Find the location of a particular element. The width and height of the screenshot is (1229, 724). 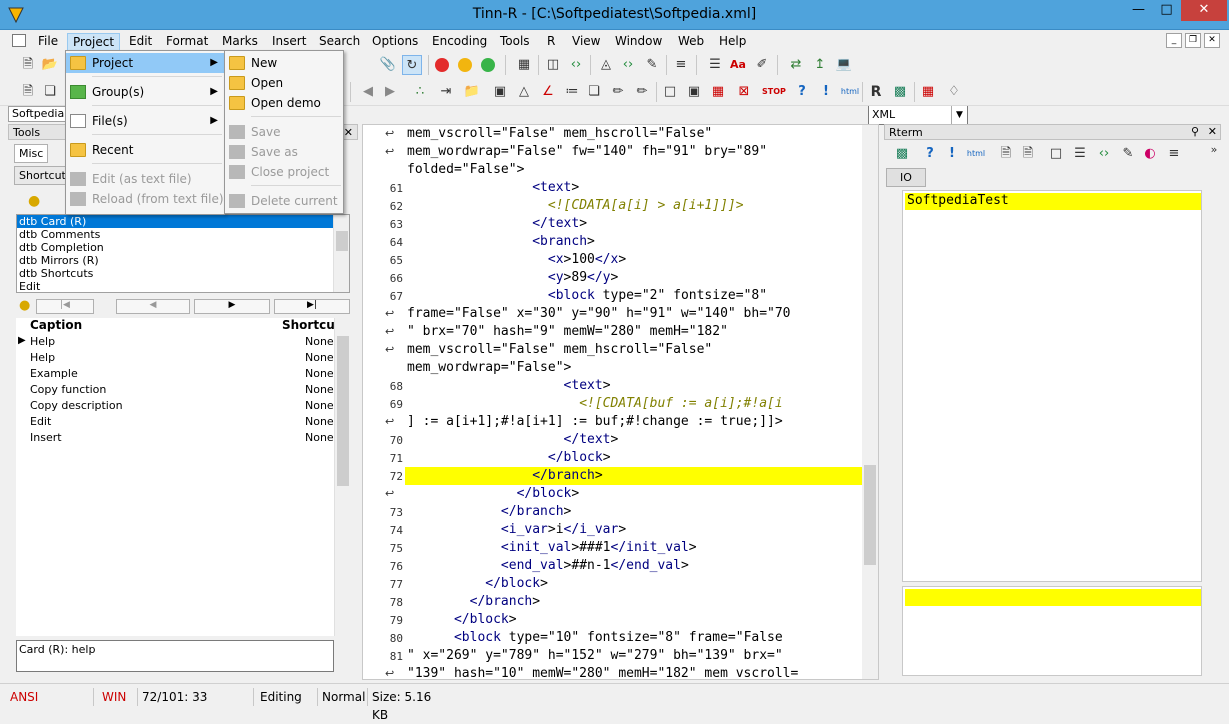

menu-item-project: Project ▶ is located at coordinates (145, 63).